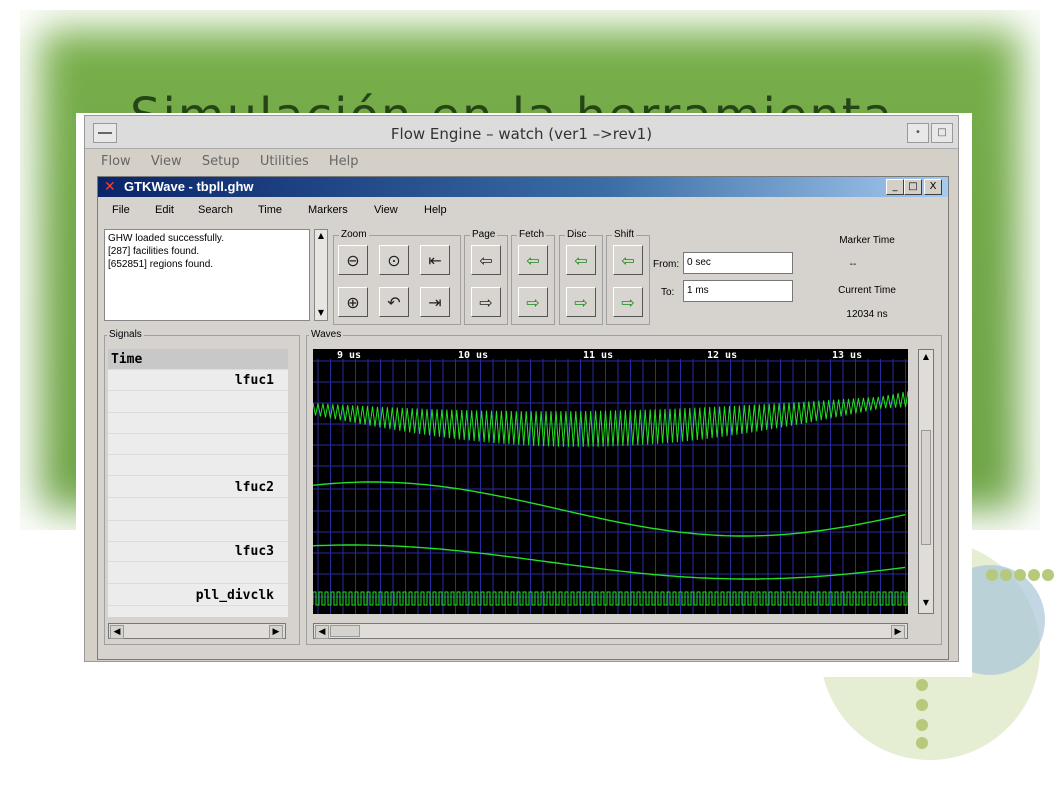  I want to click on menu-file: File, so click(121, 210).